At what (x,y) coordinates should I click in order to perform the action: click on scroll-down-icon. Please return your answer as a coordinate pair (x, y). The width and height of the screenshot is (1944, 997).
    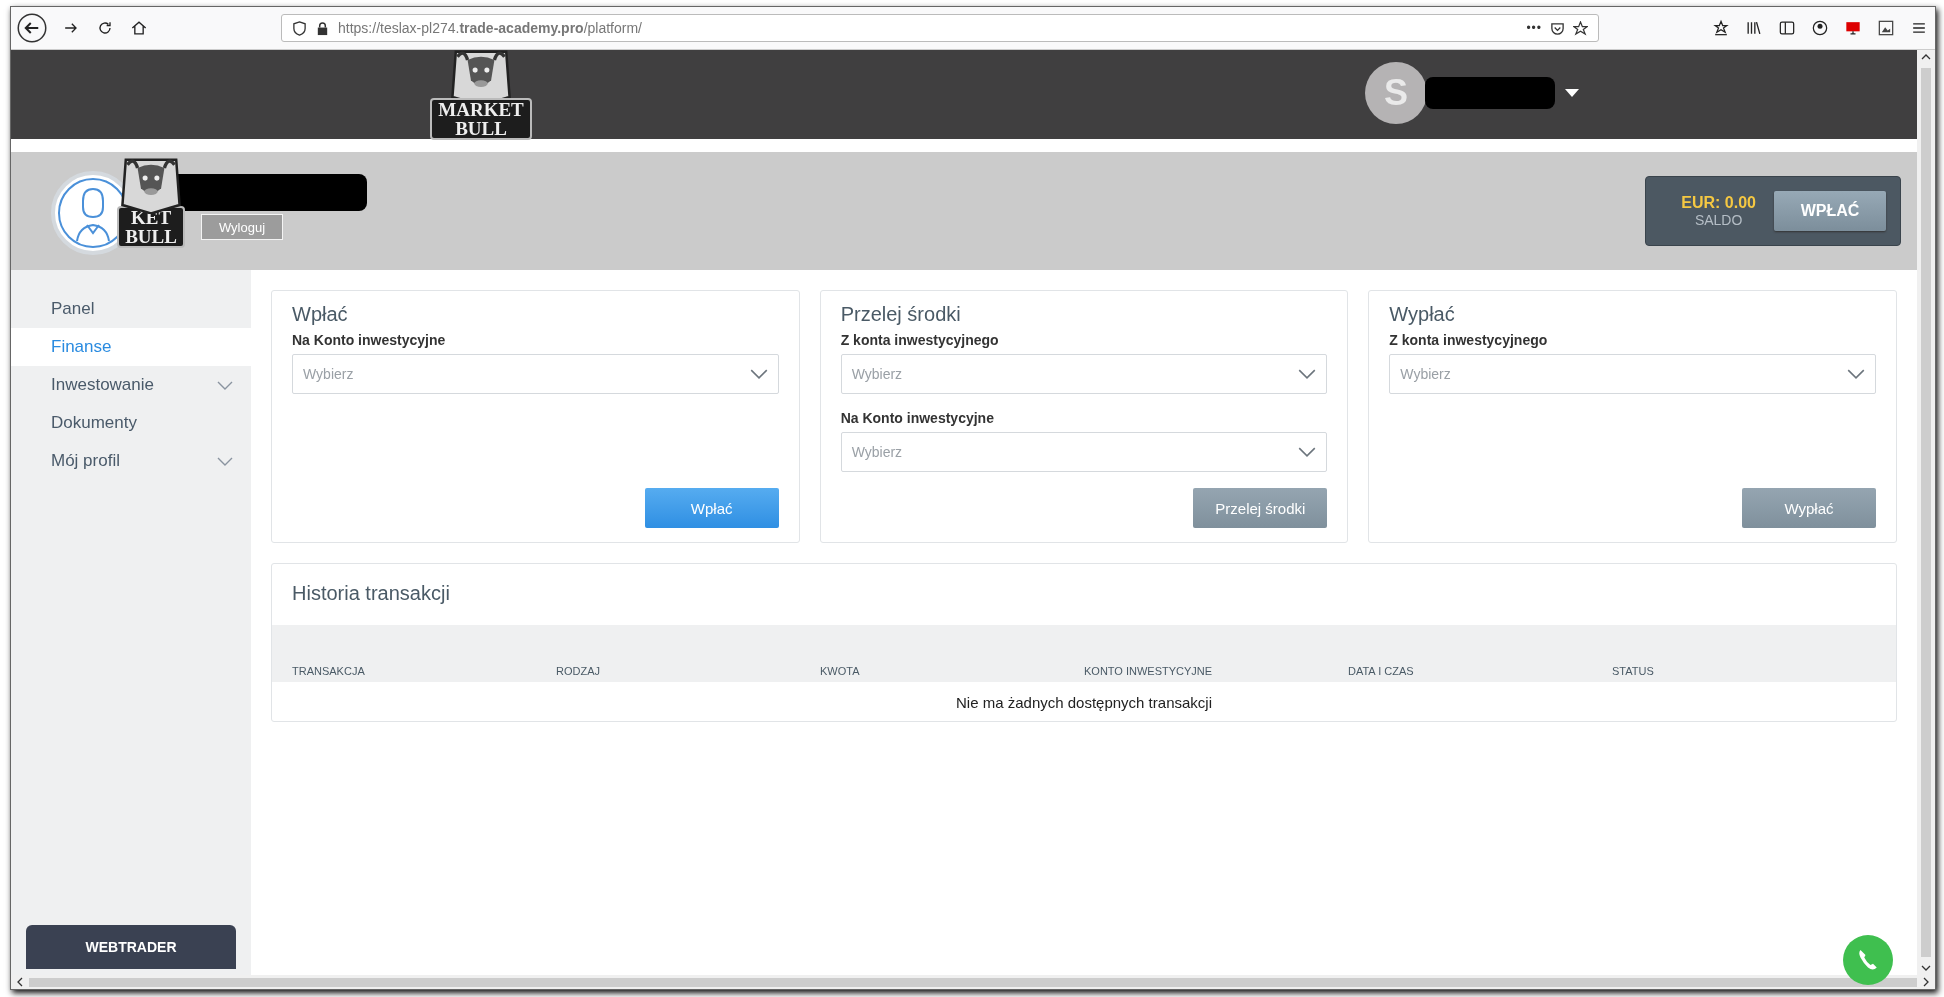
    Looking at the image, I should click on (1926, 968).